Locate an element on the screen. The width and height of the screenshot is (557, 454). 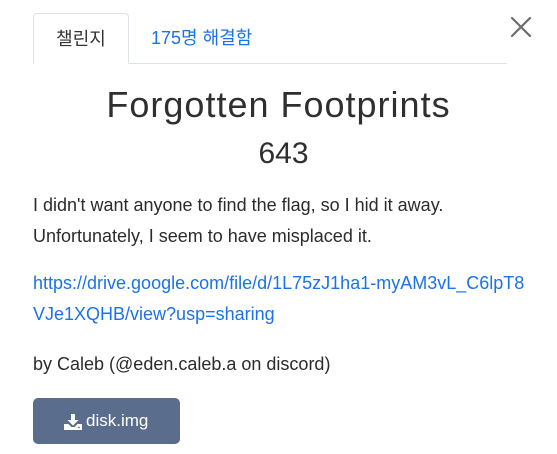
challenge-author: by Caleb (@eden.caleb.a on discord) is located at coordinates (182, 364).